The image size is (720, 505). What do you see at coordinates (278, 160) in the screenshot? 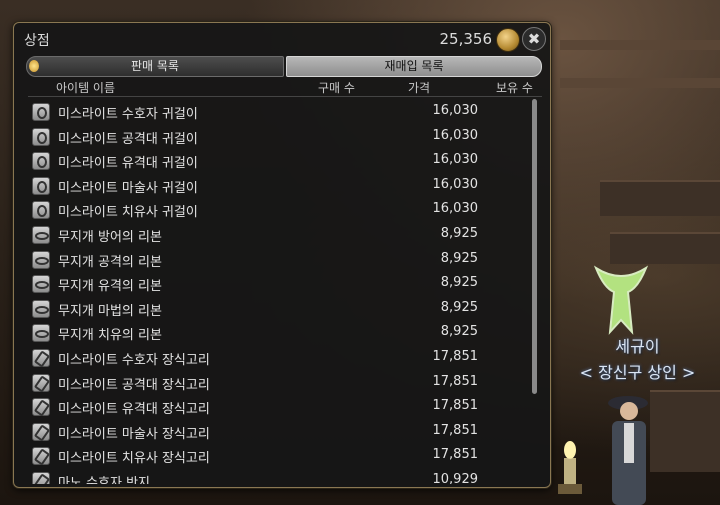
I see `list-item: 미스라이트 유격대 귀걸이 16,030 0` at bounding box center [278, 160].